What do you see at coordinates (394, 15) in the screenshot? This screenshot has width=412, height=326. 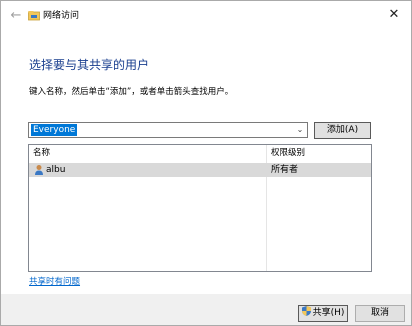 I see `close-icon: ✕` at bounding box center [394, 15].